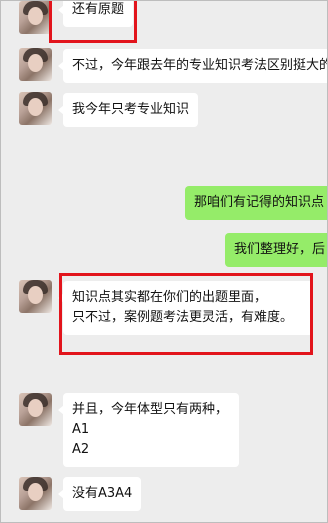 The image size is (328, 523). What do you see at coordinates (81, 449) in the screenshot?
I see `message-line: A2` at bounding box center [81, 449].